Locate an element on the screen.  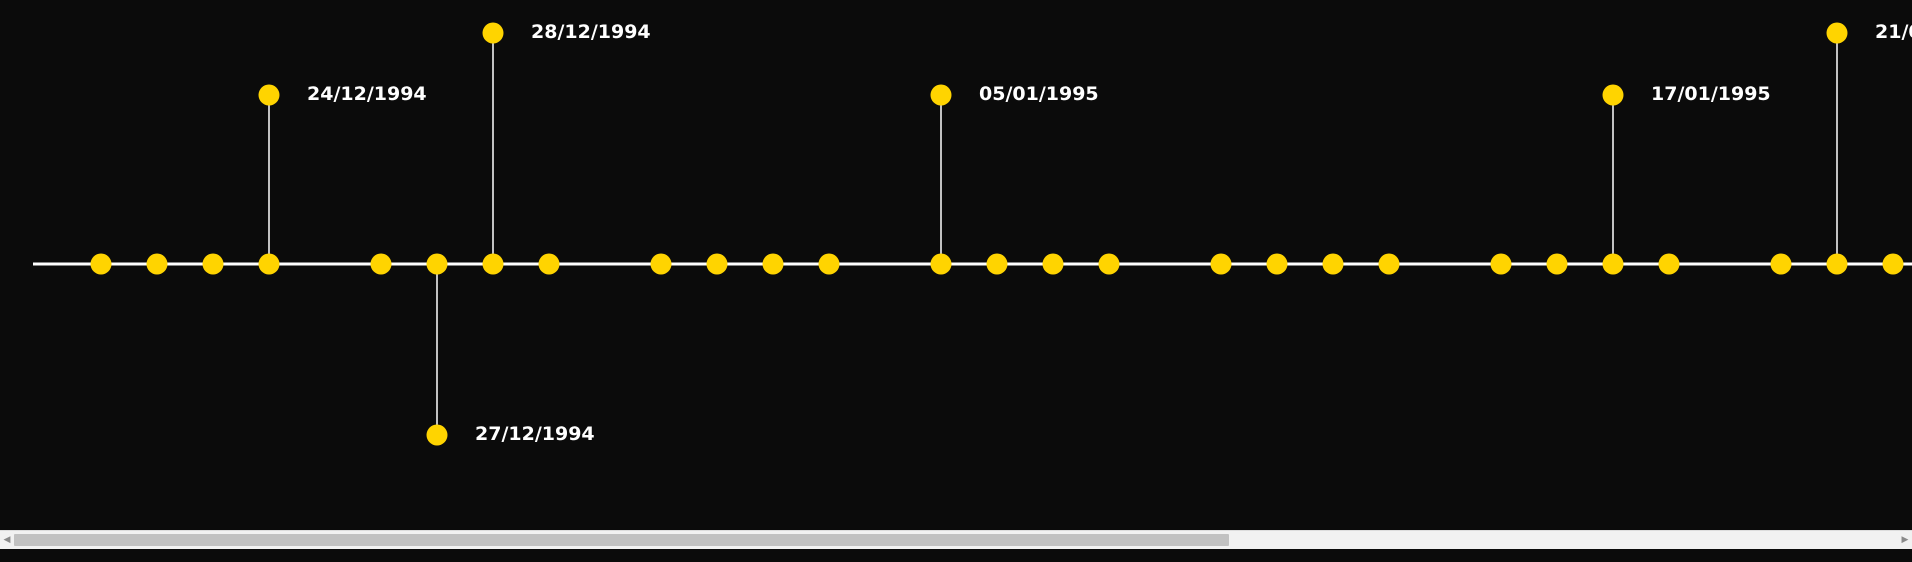
event-label: 27/12/1994 is located at coordinates (535, 434).